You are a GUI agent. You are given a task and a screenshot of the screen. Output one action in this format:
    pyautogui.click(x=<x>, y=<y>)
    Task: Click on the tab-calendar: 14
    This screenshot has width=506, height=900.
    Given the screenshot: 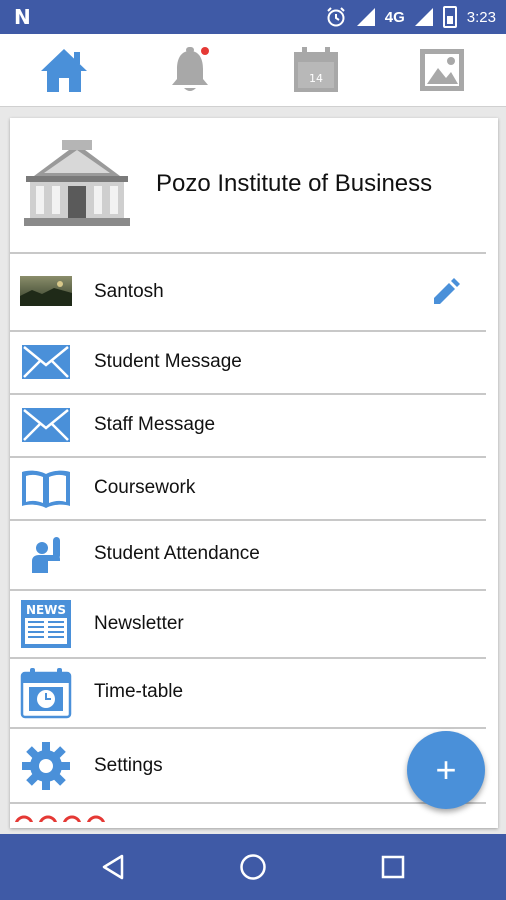 What is the action you would take?
    pyautogui.click(x=316, y=70)
    